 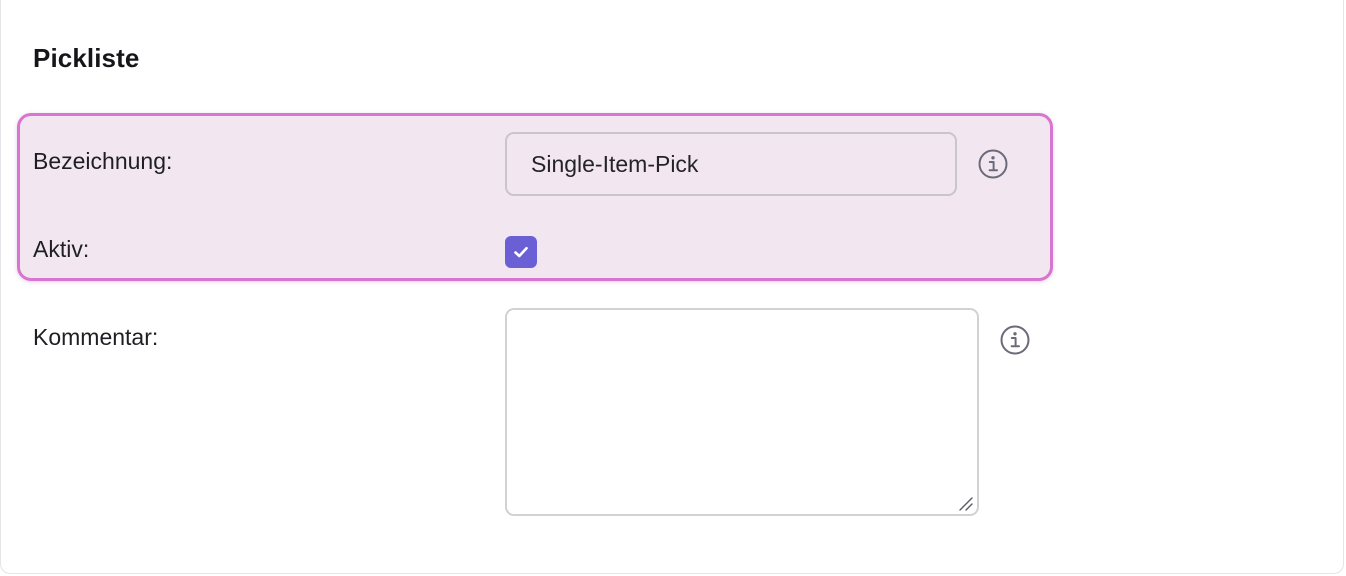 I want to click on comment-textarea, so click(x=742, y=412).